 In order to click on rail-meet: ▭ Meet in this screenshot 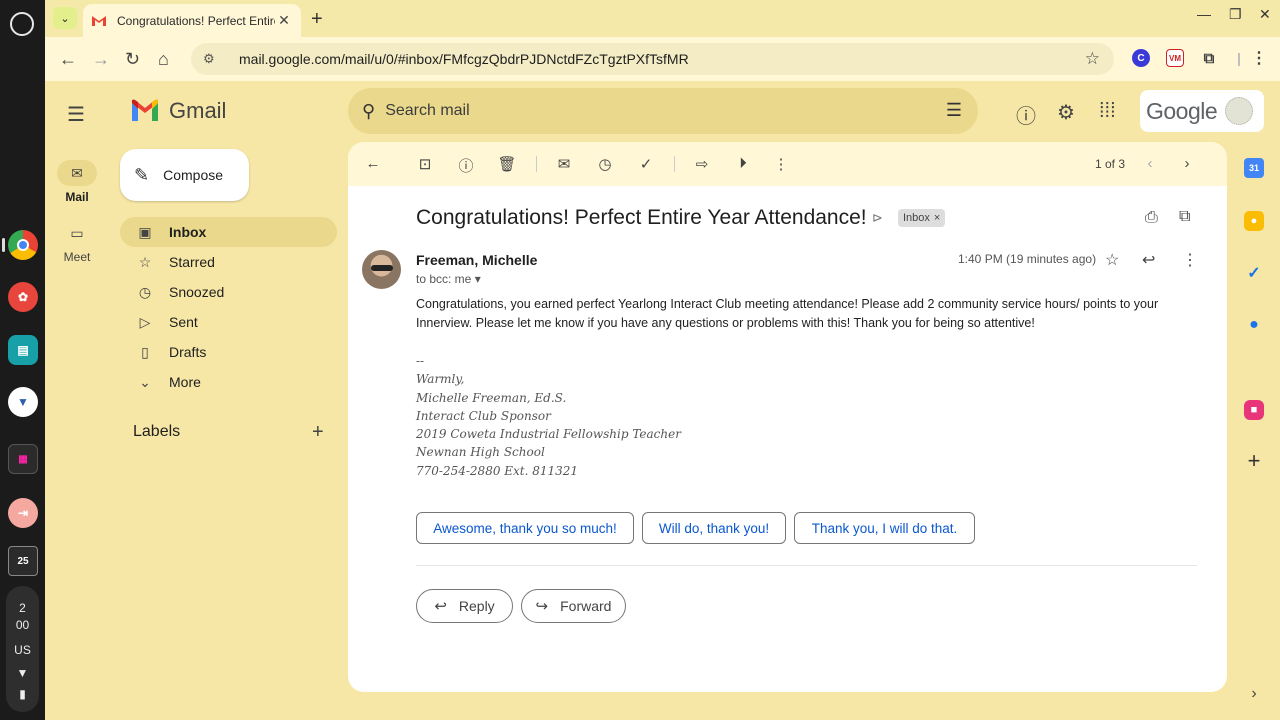, I will do `click(77, 242)`.